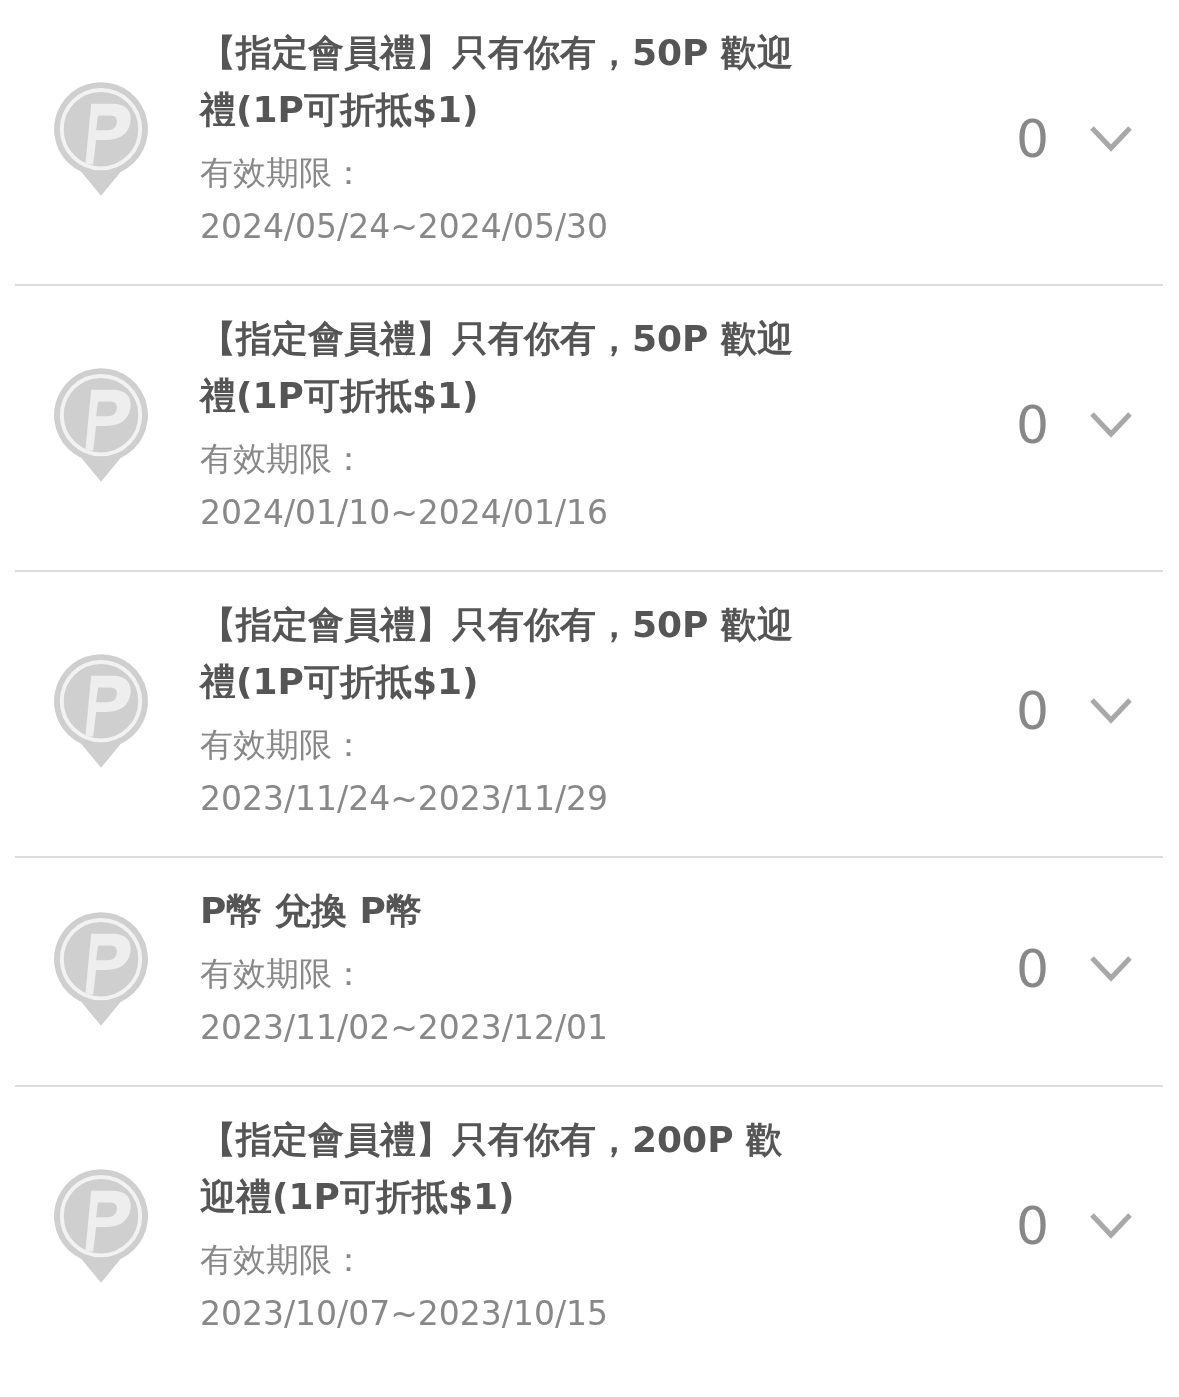 The height and width of the screenshot is (1397, 1179). Describe the element at coordinates (405, 513) in the screenshot. I see `date-range: 2024/01/10~2024/01/16` at that location.